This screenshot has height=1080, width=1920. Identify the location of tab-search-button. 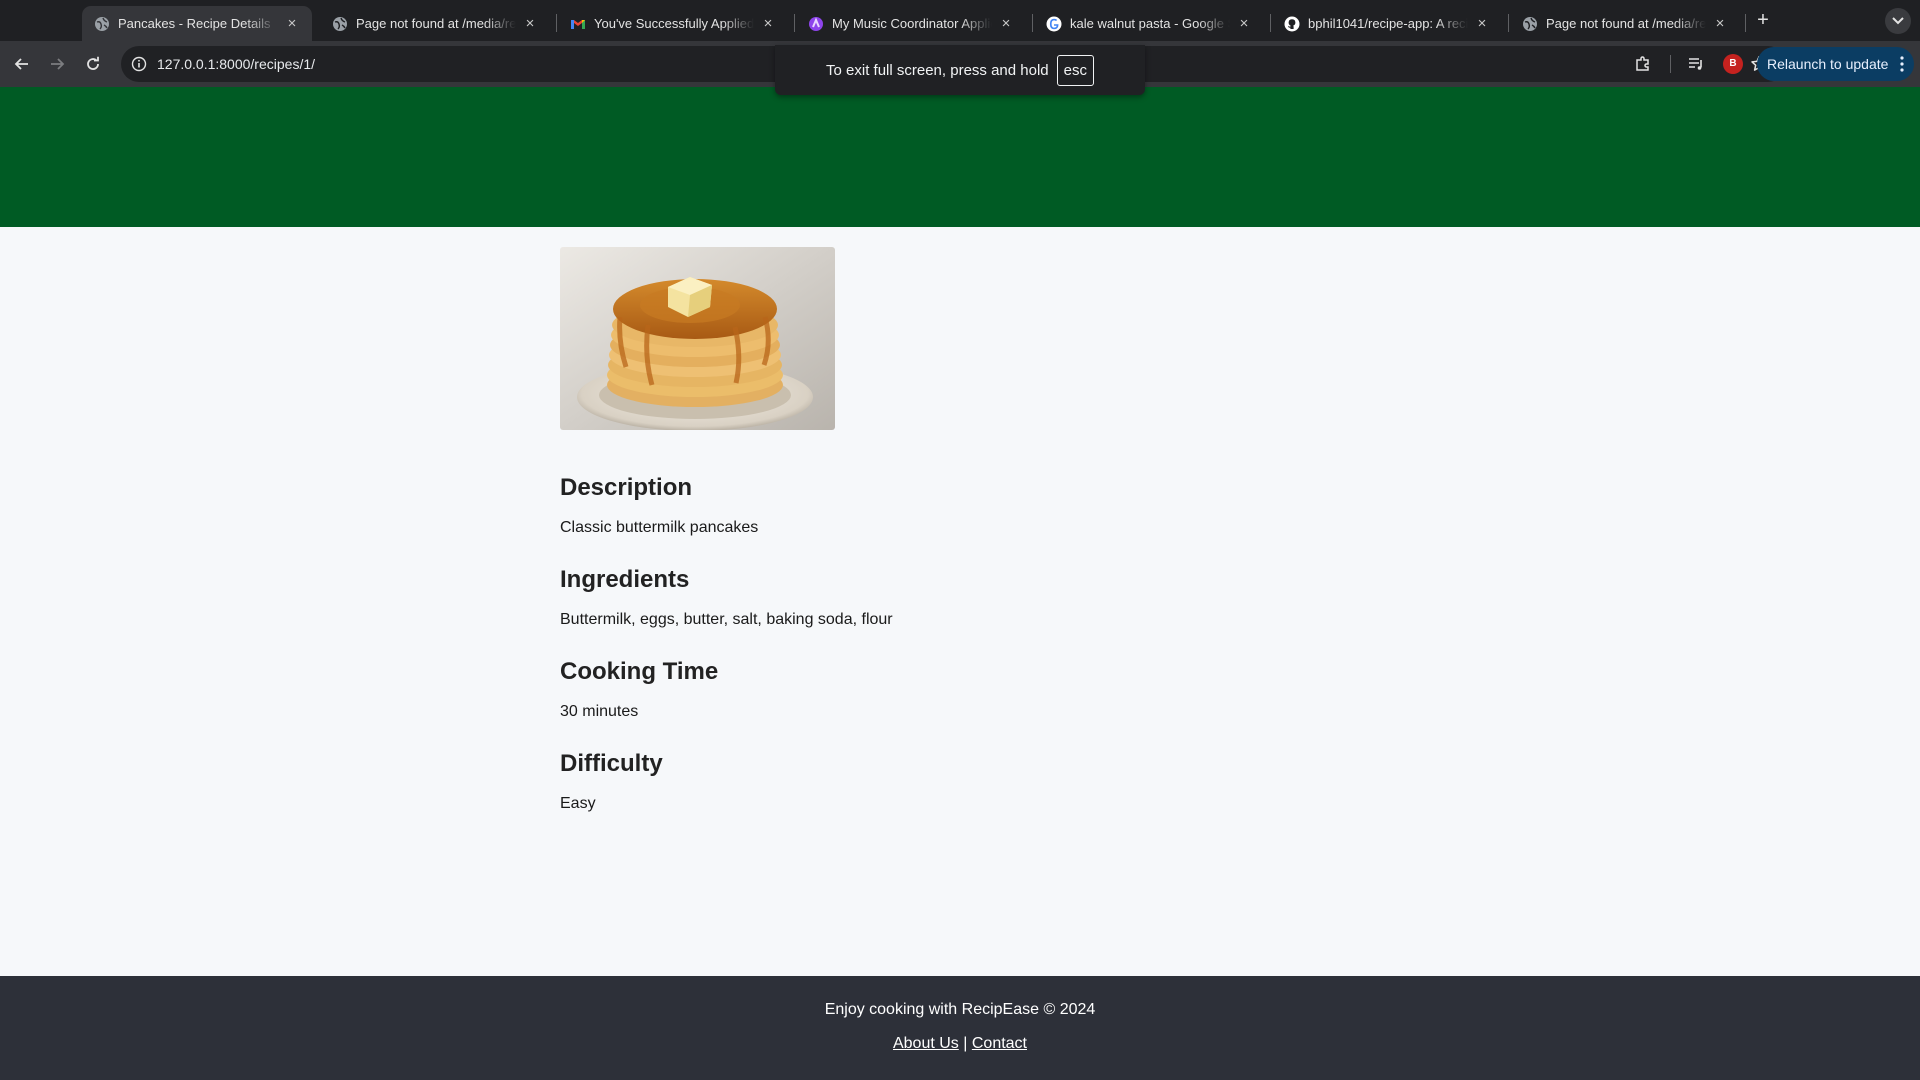
(1898, 21).